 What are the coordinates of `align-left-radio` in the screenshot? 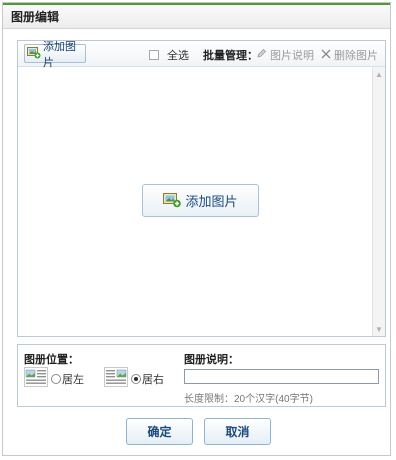 It's located at (56, 378).